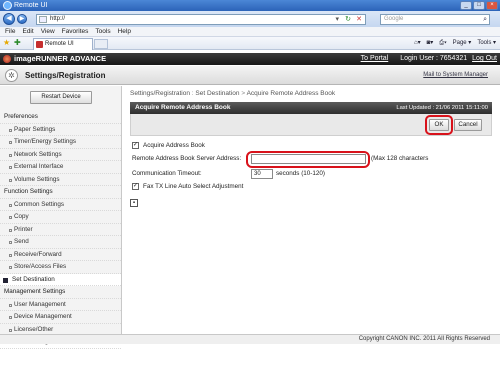  I want to click on dropdown-arrow-icon: ▾, so click(337, 19).